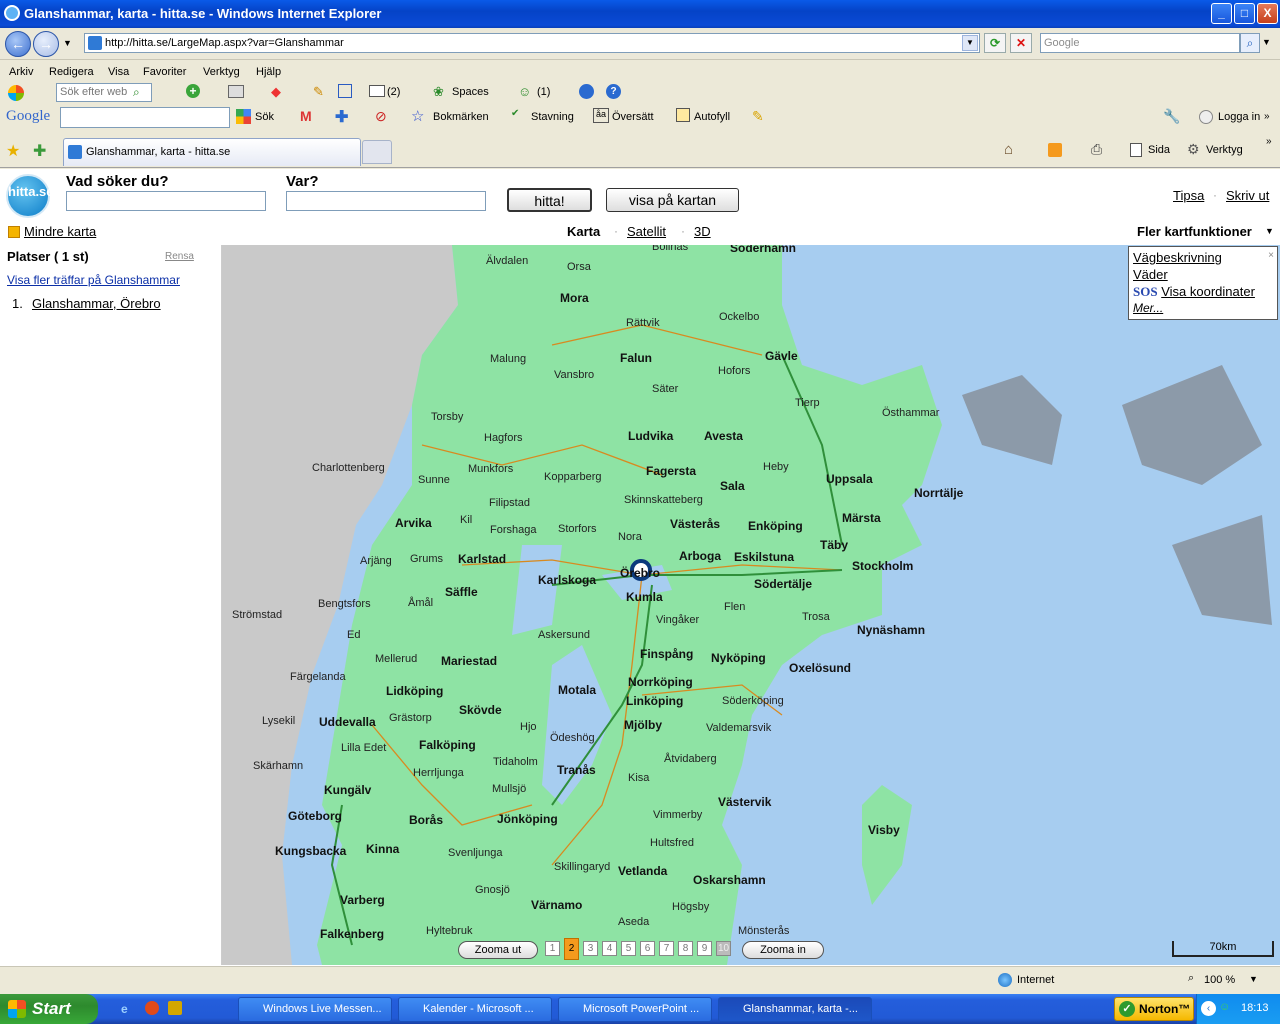 Image resolution: width=1280 pixels, height=1024 pixels. What do you see at coordinates (571, 949) in the screenshot?
I see `zoom-level-2: 2` at bounding box center [571, 949].